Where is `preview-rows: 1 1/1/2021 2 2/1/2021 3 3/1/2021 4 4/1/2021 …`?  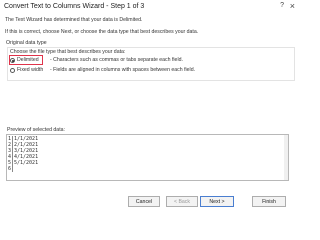 preview-rows: 1 1/1/2021 2 2/1/2021 3 3/1/2021 4 4/1/2021 … is located at coordinates (23, 154).